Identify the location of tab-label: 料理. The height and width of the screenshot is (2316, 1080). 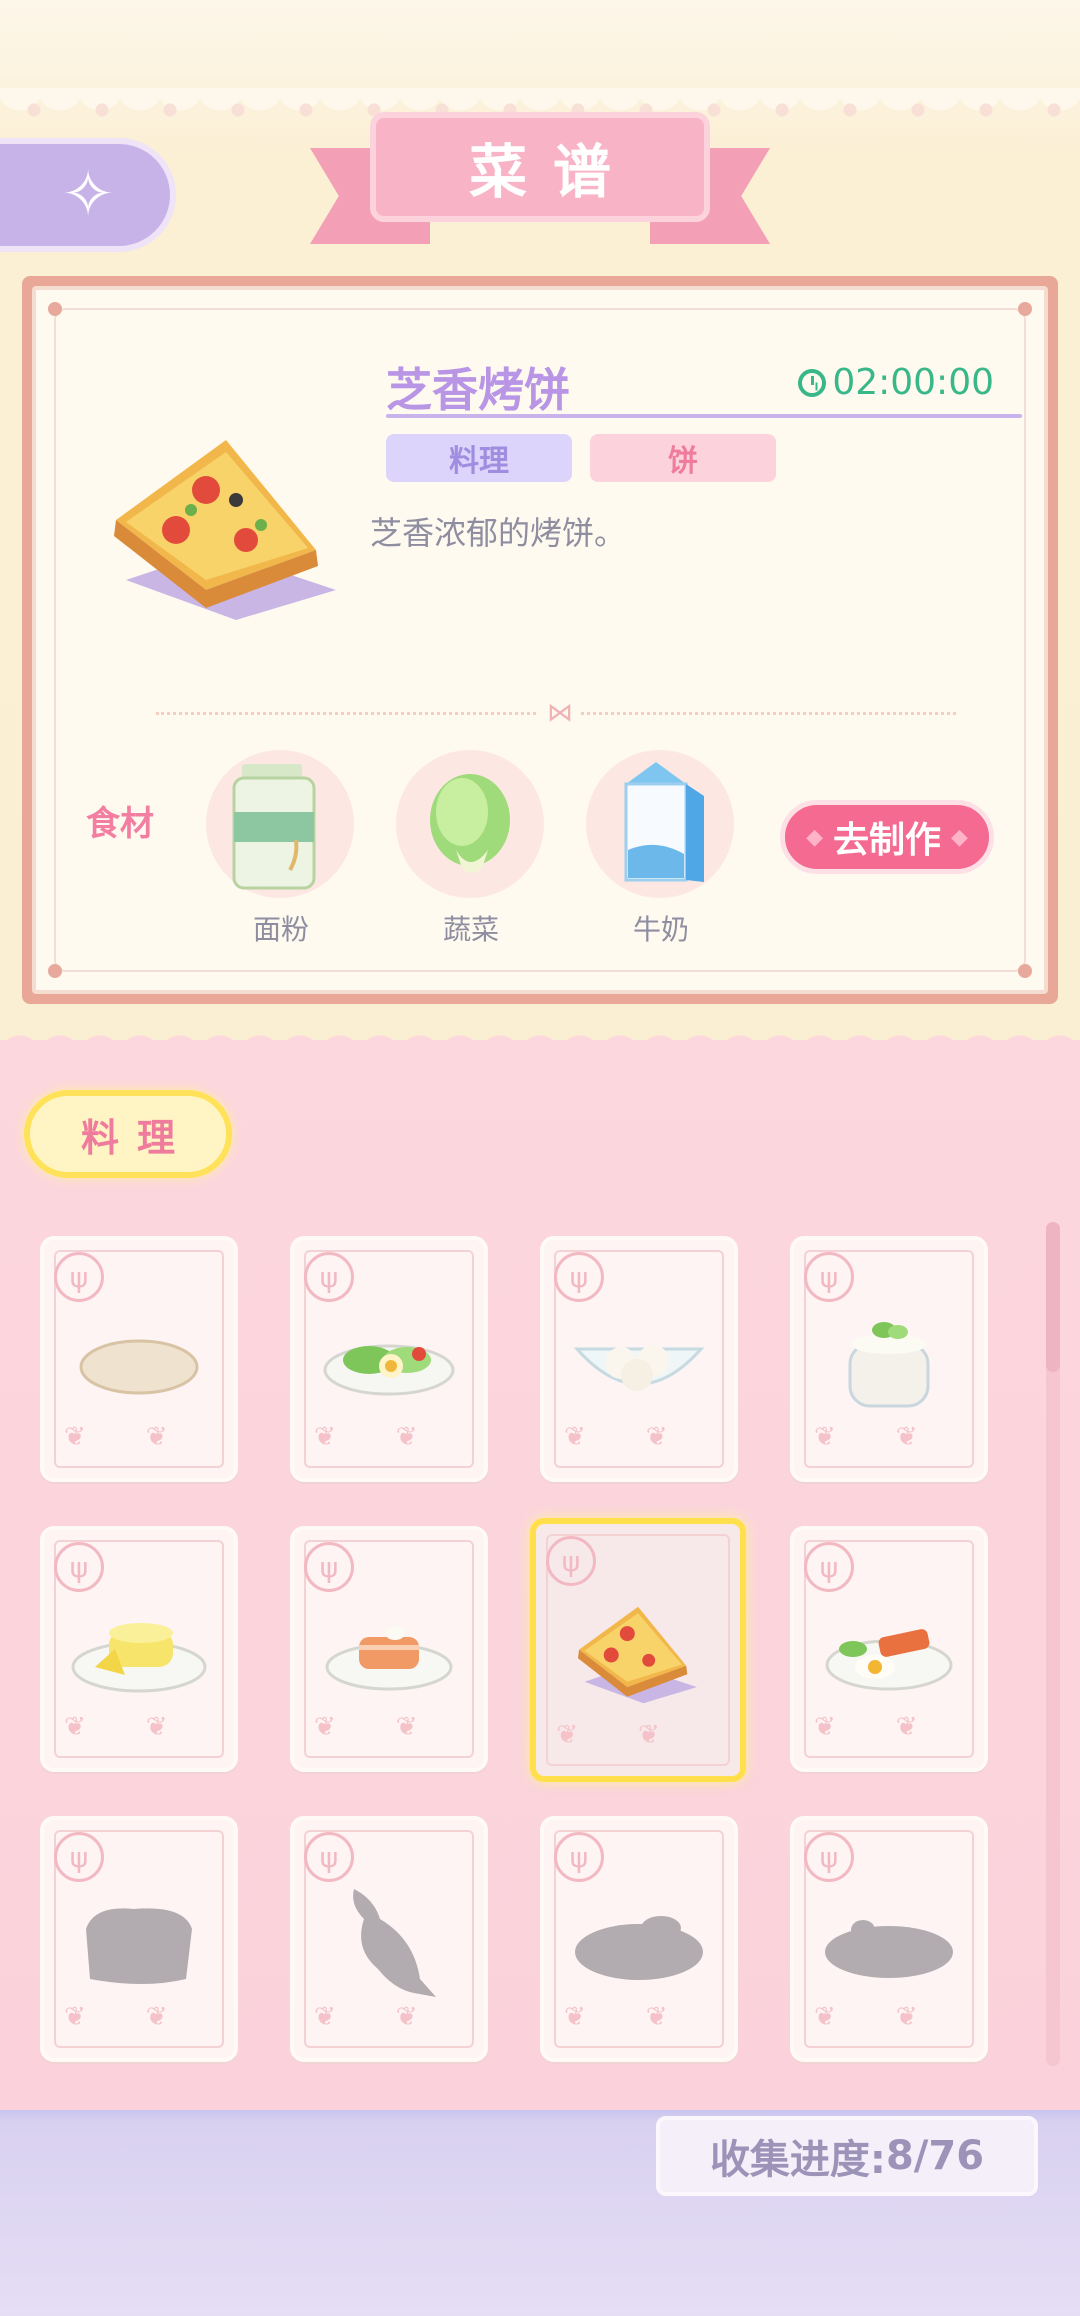
(136, 1137).